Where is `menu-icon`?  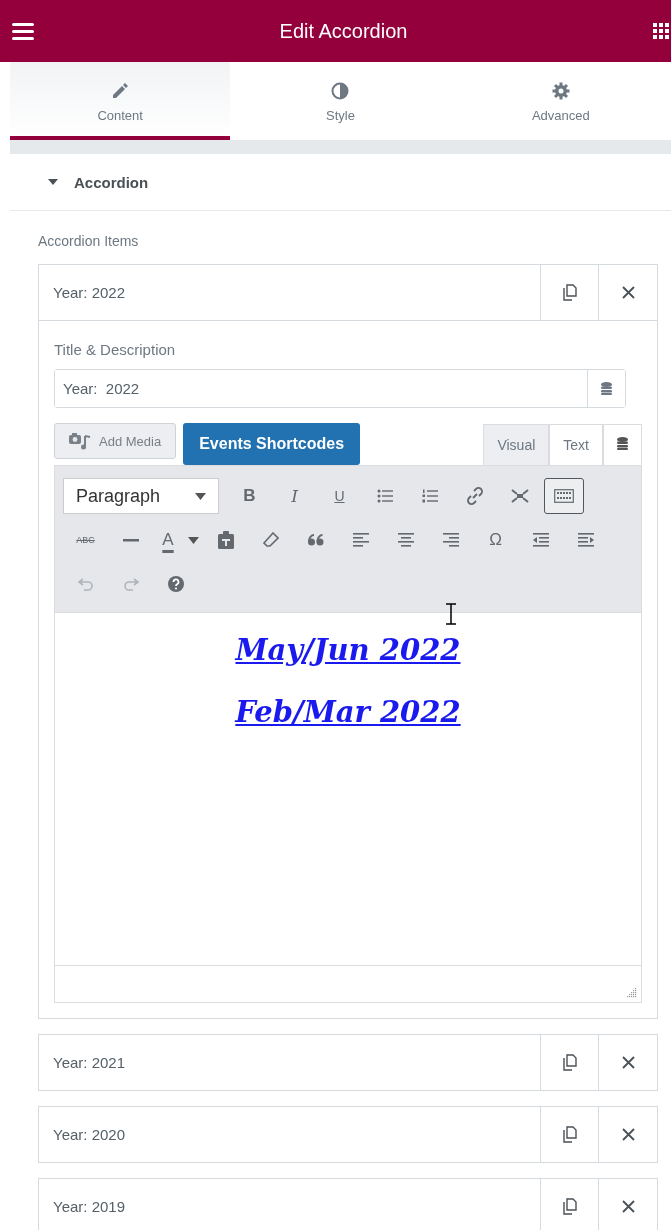
menu-icon is located at coordinates (23, 31).